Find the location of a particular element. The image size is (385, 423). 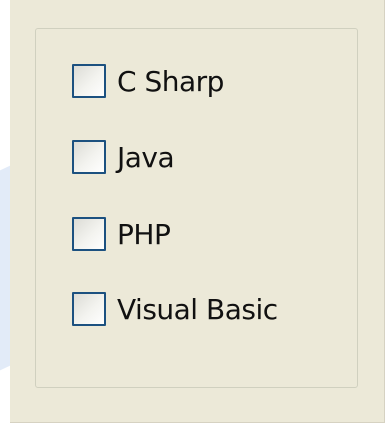

java-label: Java is located at coordinates (146, 157).